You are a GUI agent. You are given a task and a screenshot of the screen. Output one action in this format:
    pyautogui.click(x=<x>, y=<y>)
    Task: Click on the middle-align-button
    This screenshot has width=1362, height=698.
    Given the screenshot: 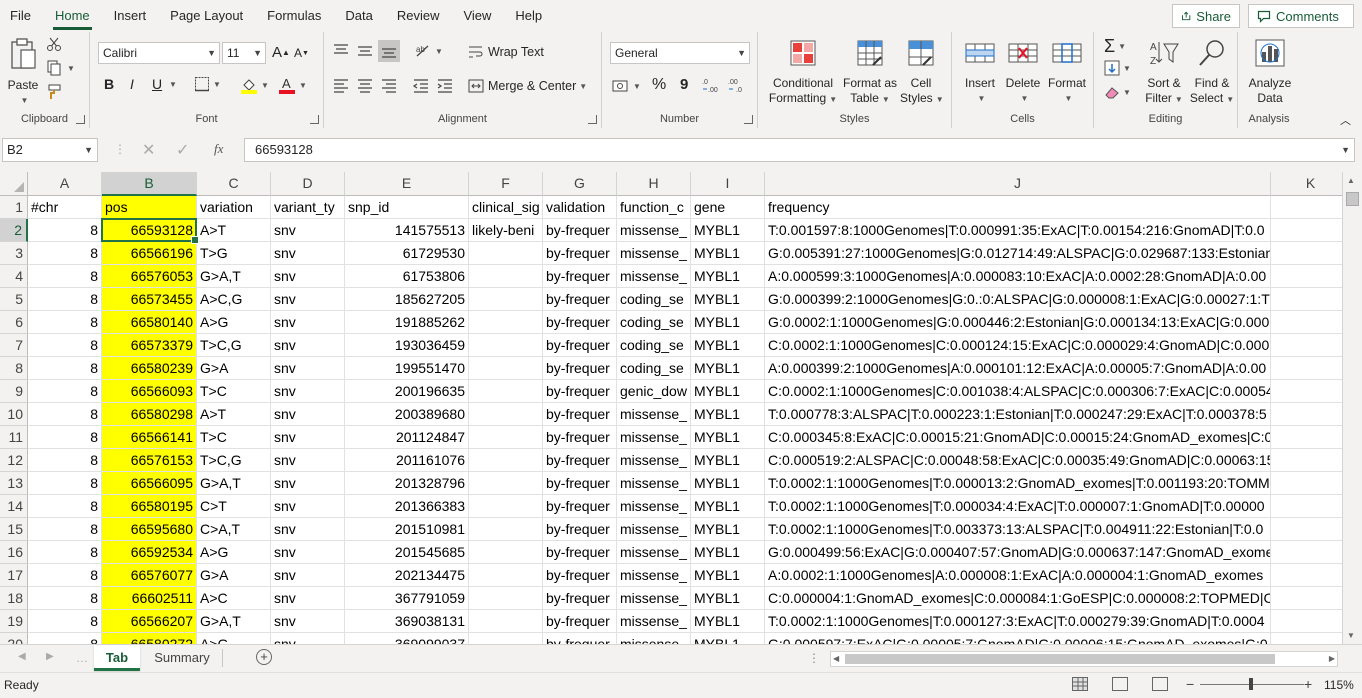 What is the action you would take?
    pyautogui.click(x=365, y=51)
    